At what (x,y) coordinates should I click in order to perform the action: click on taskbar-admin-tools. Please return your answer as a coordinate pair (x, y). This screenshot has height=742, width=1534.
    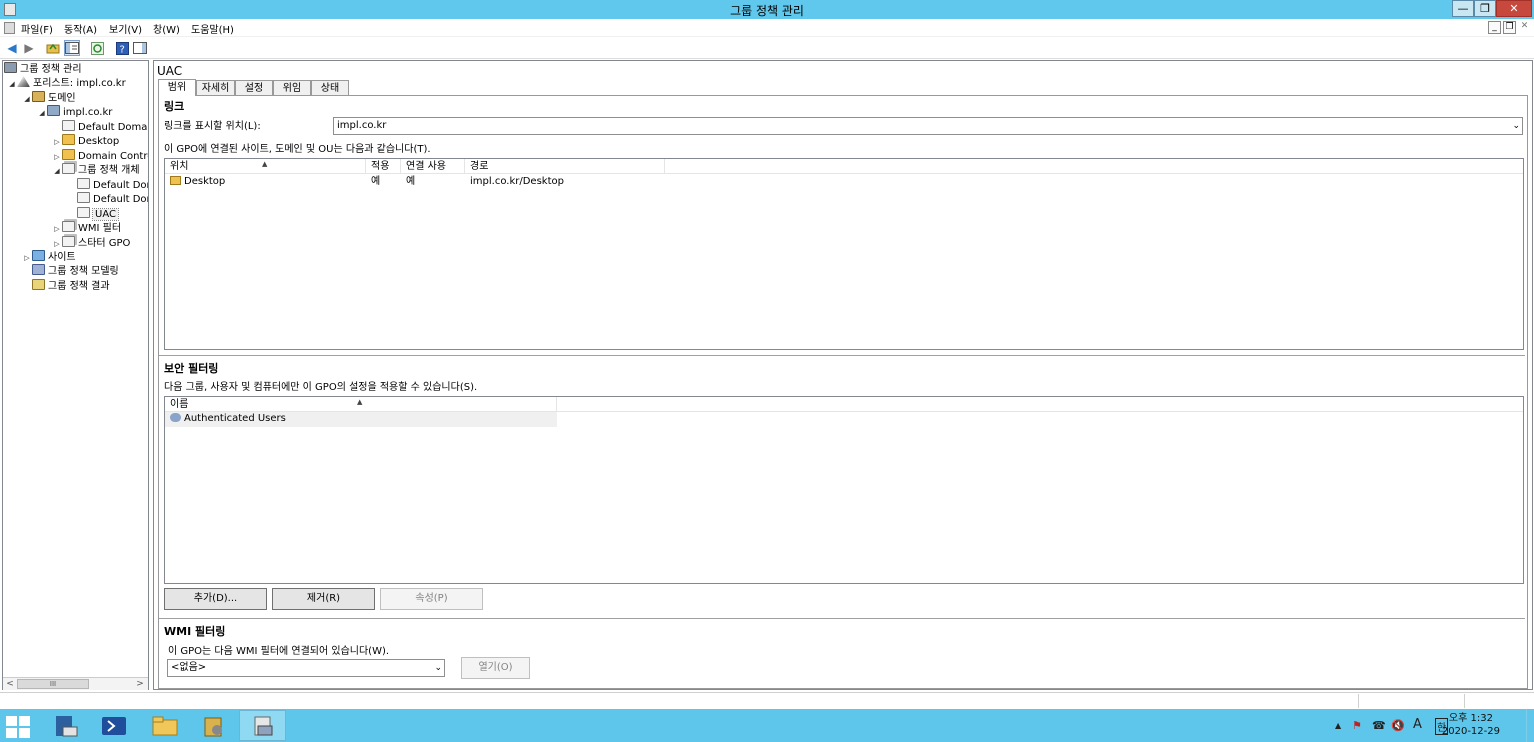
    Looking at the image, I should click on (213, 725).